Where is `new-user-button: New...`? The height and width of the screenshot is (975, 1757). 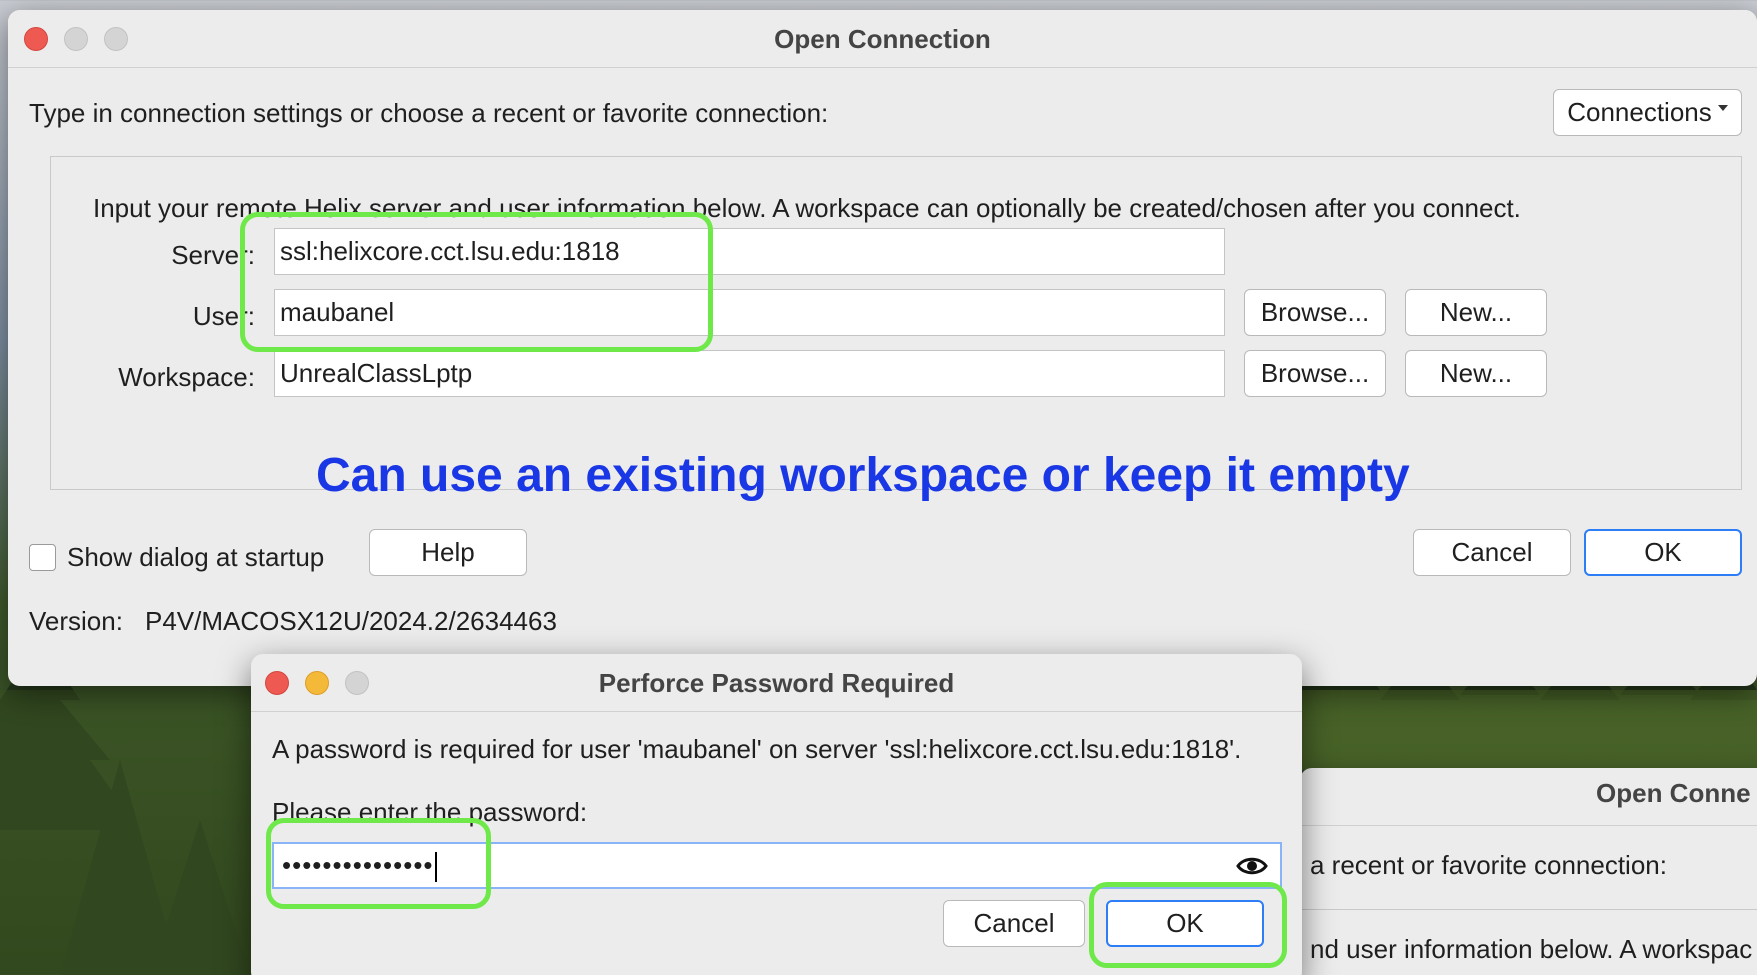 new-user-button: New... is located at coordinates (1476, 312).